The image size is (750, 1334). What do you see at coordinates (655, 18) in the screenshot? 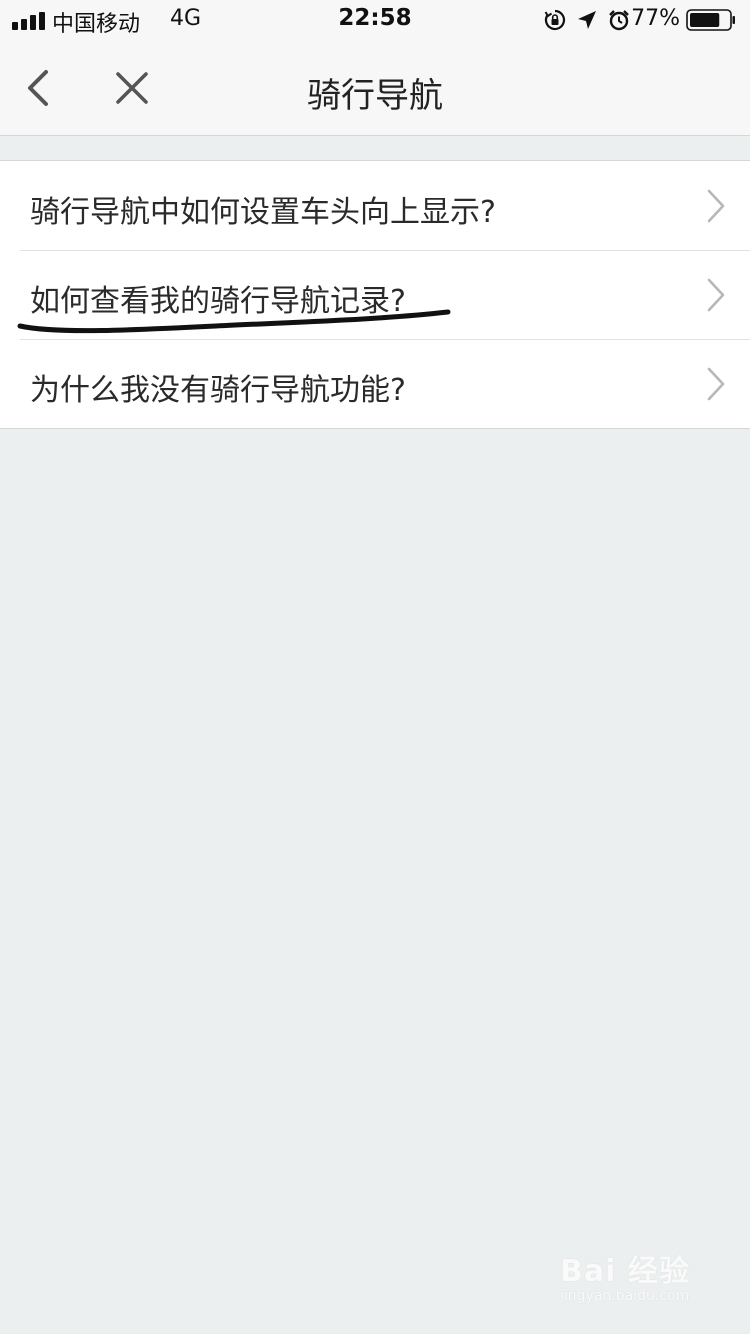
I see `battery-percent: 77%` at bounding box center [655, 18].